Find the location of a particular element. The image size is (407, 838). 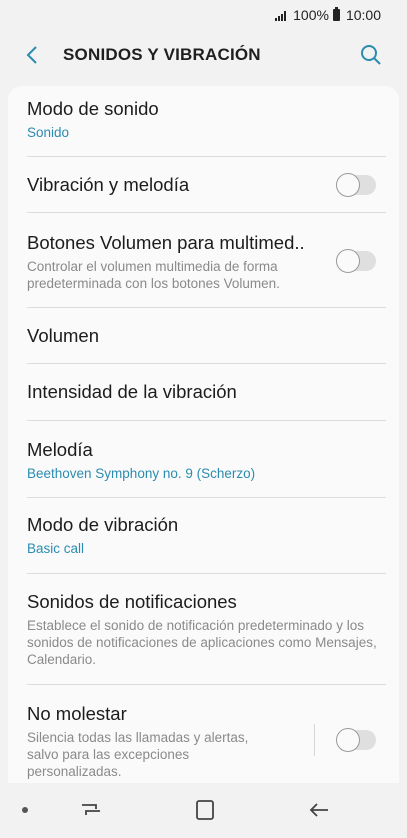

home-icon is located at coordinates (205, 810).